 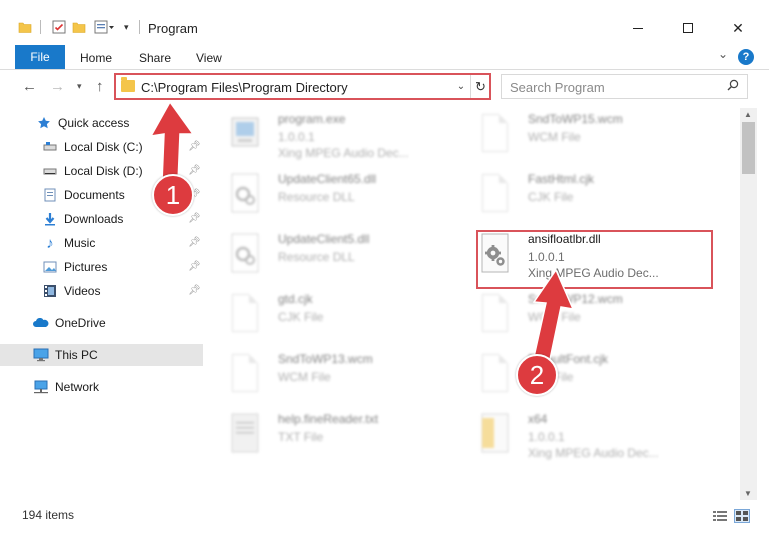 What do you see at coordinates (312, 119) in the screenshot?
I see `file-name: program.exe` at bounding box center [312, 119].